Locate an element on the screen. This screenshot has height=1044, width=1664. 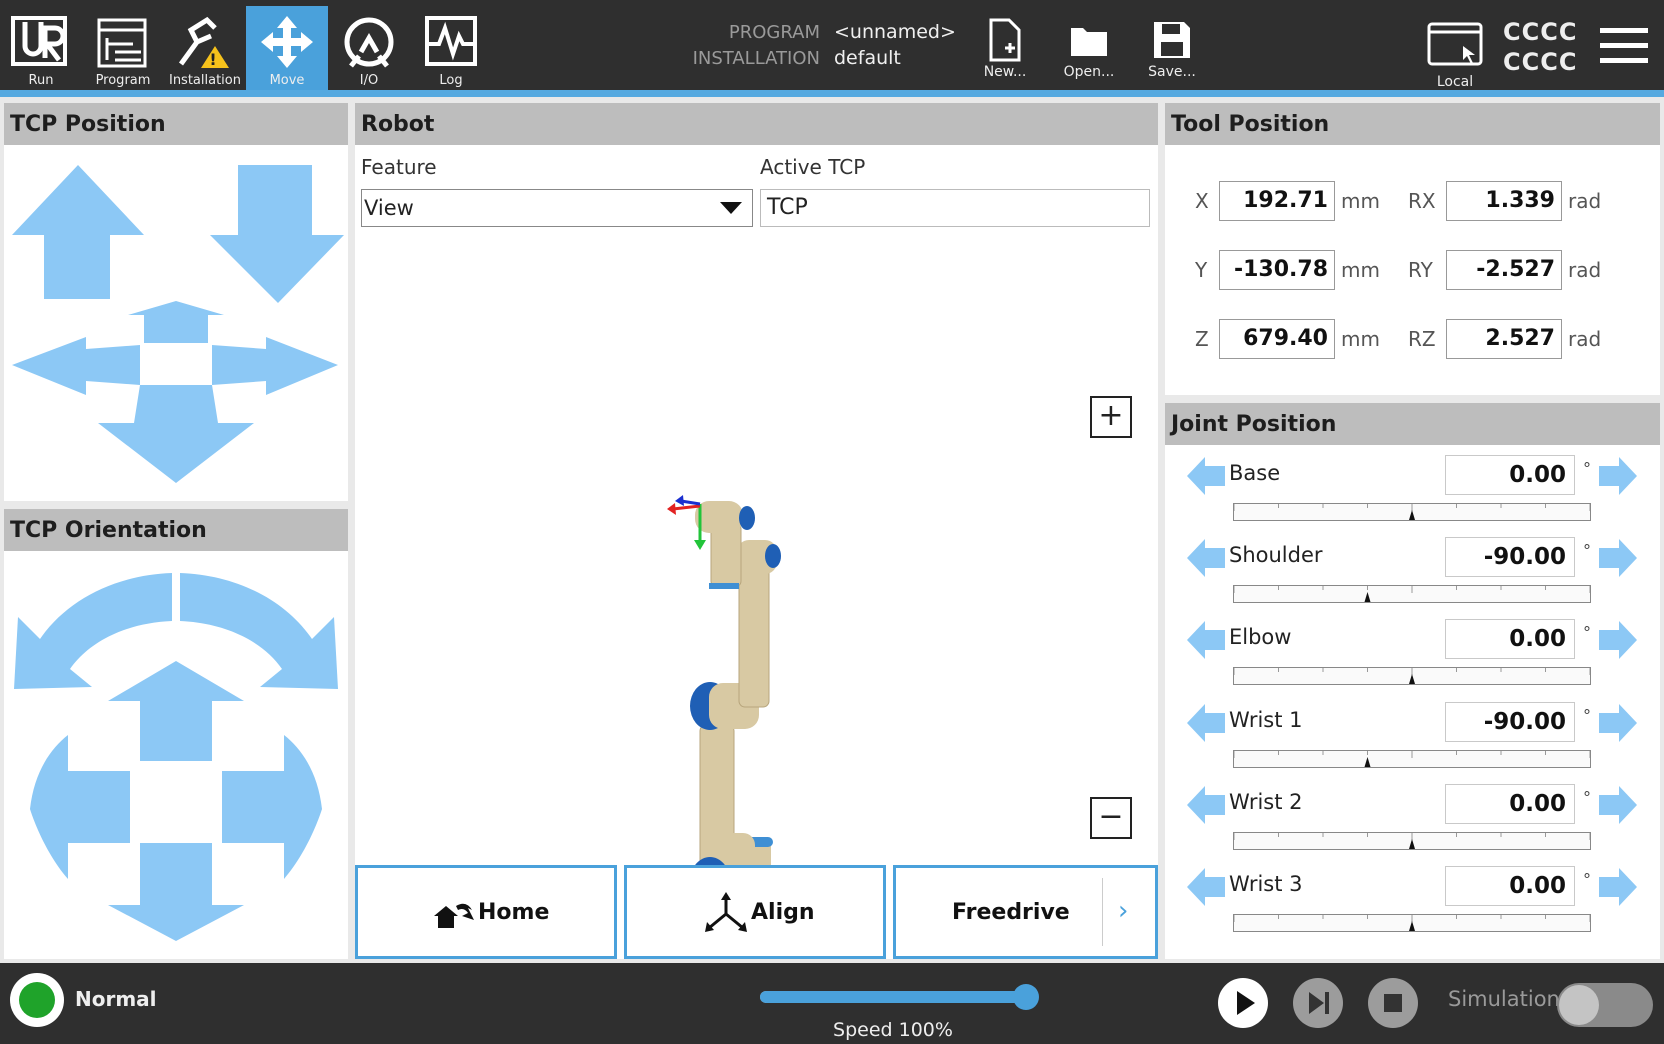
y-field: -130.78 is located at coordinates (1277, 270).